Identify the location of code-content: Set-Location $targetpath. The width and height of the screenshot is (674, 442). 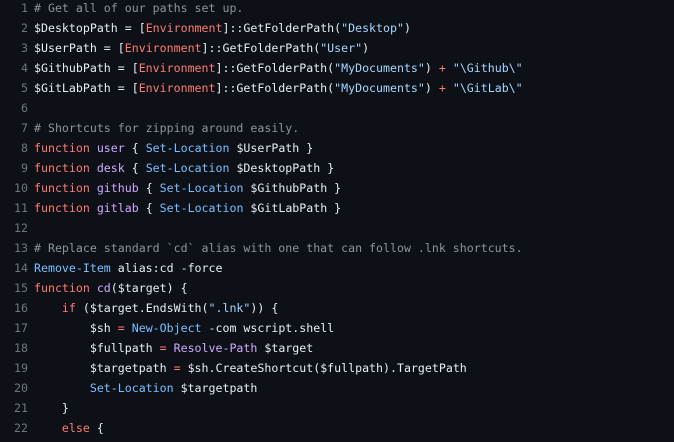
(146, 388).